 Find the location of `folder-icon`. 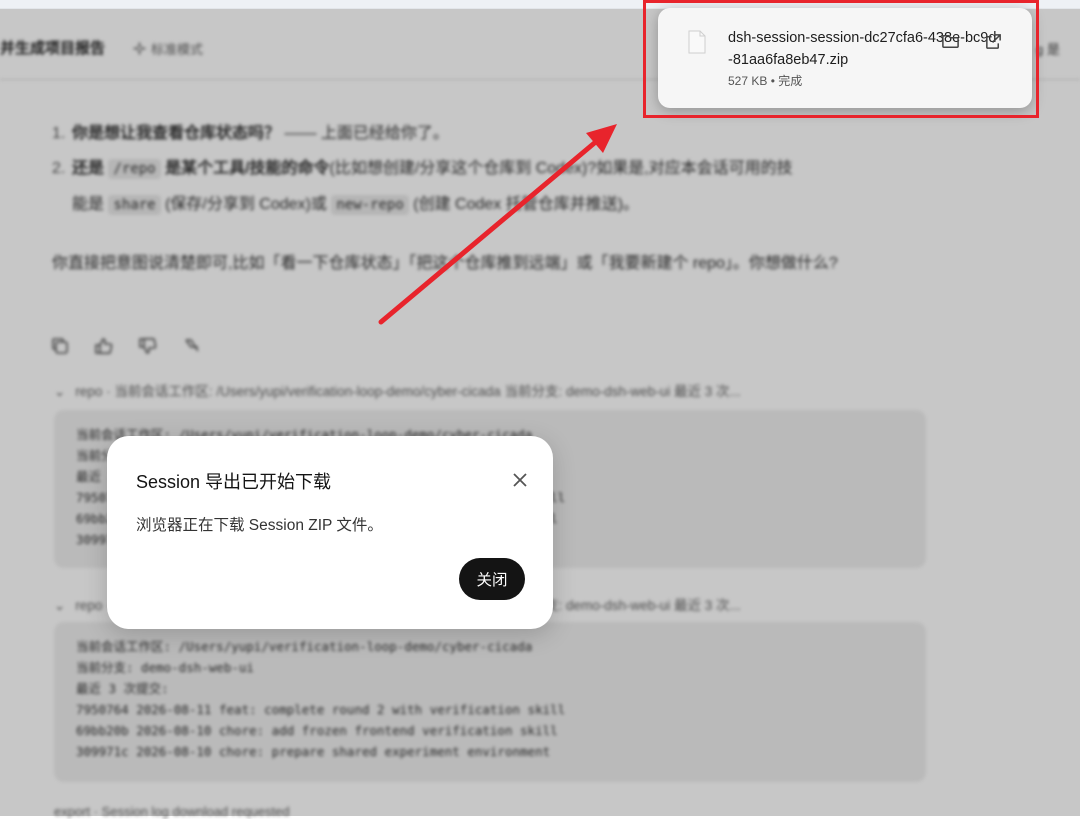

folder-icon is located at coordinates (950, 41).